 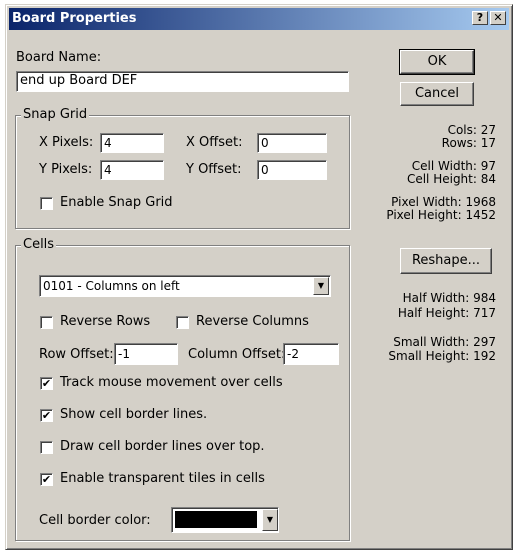 I want to click on column-offset-label: Column Offset:, so click(x=237, y=354).